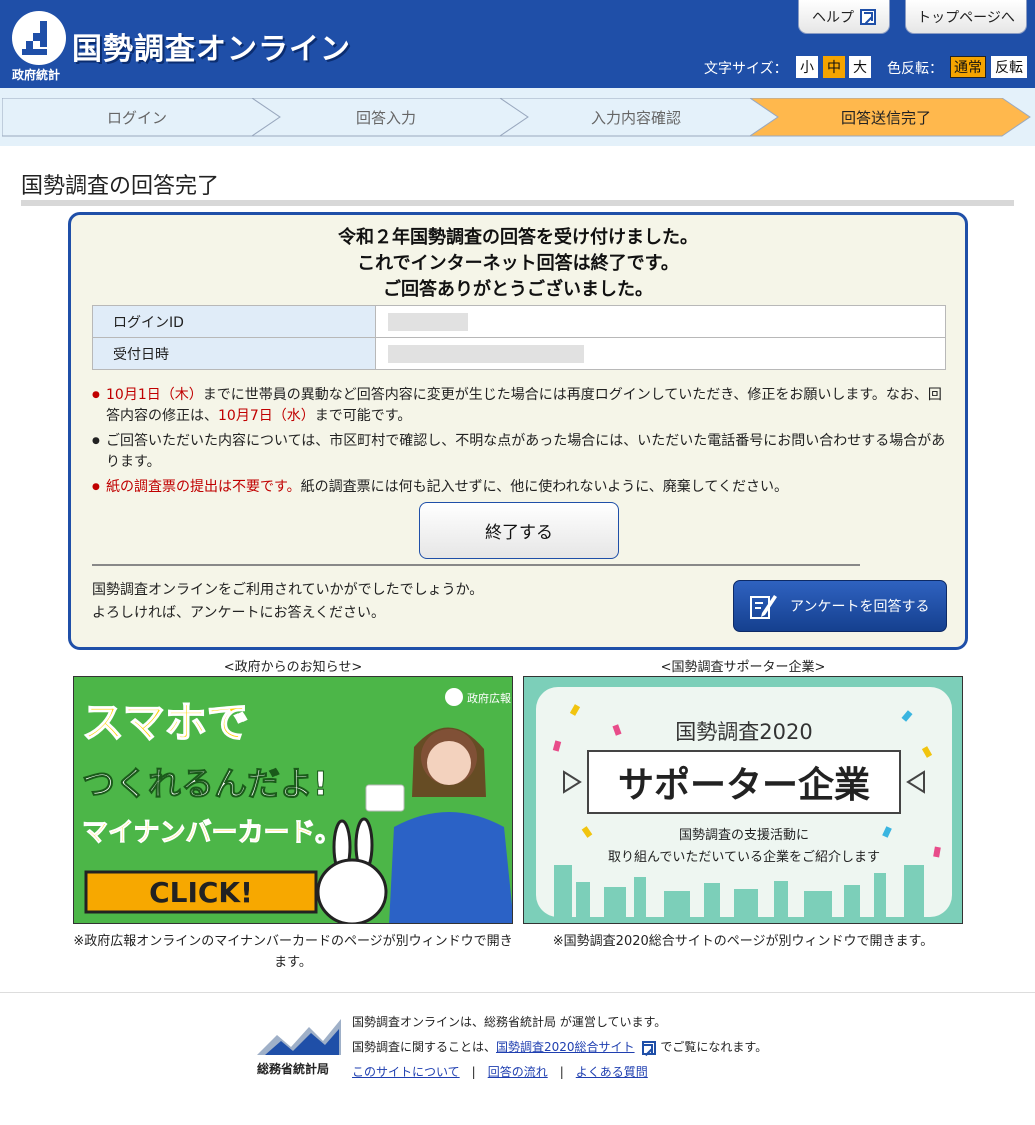  Describe the element at coordinates (746, 69) in the screenshot. I see `font-size-label: 文字サイズ：` at that location.